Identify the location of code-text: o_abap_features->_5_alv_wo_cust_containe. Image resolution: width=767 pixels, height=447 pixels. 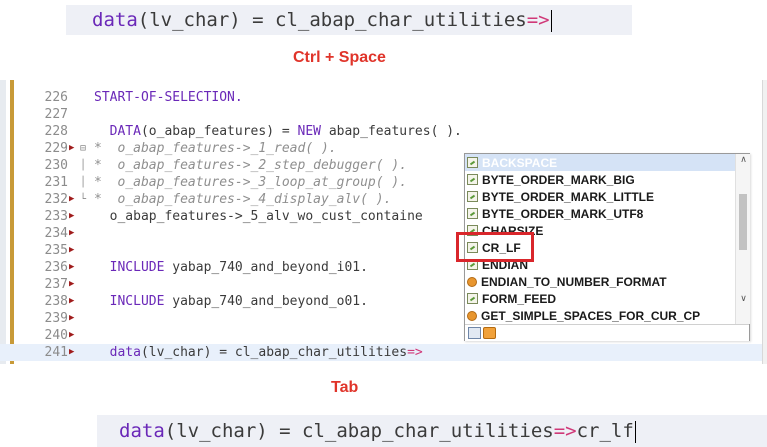
(258, 216).